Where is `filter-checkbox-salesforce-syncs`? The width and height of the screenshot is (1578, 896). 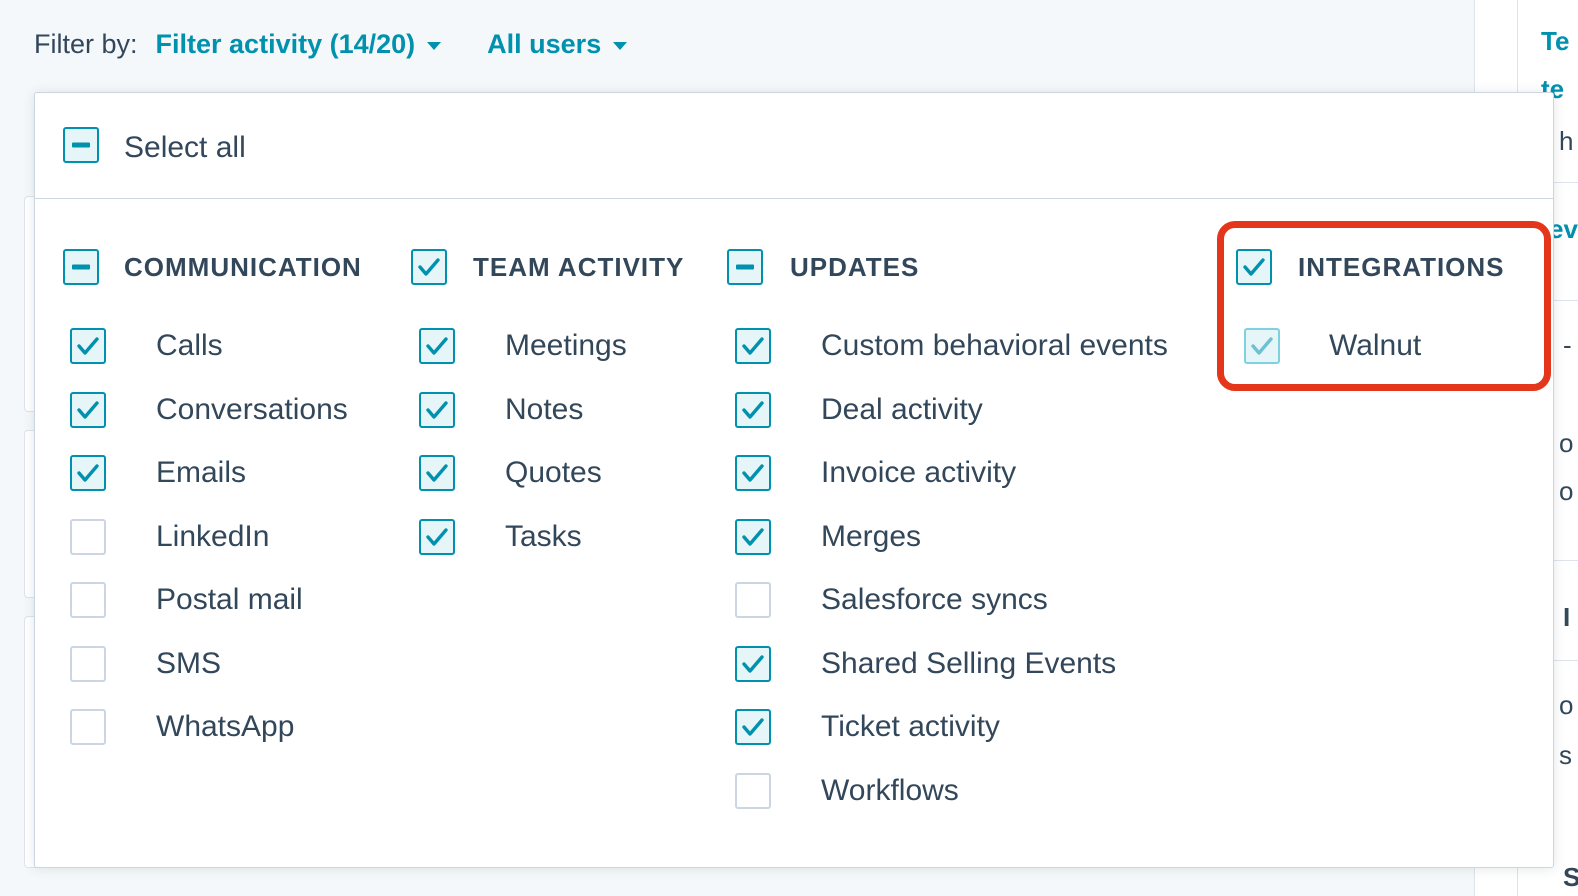 filter-checkbox-salesforce-syncs is located at coordinates (753, 600).